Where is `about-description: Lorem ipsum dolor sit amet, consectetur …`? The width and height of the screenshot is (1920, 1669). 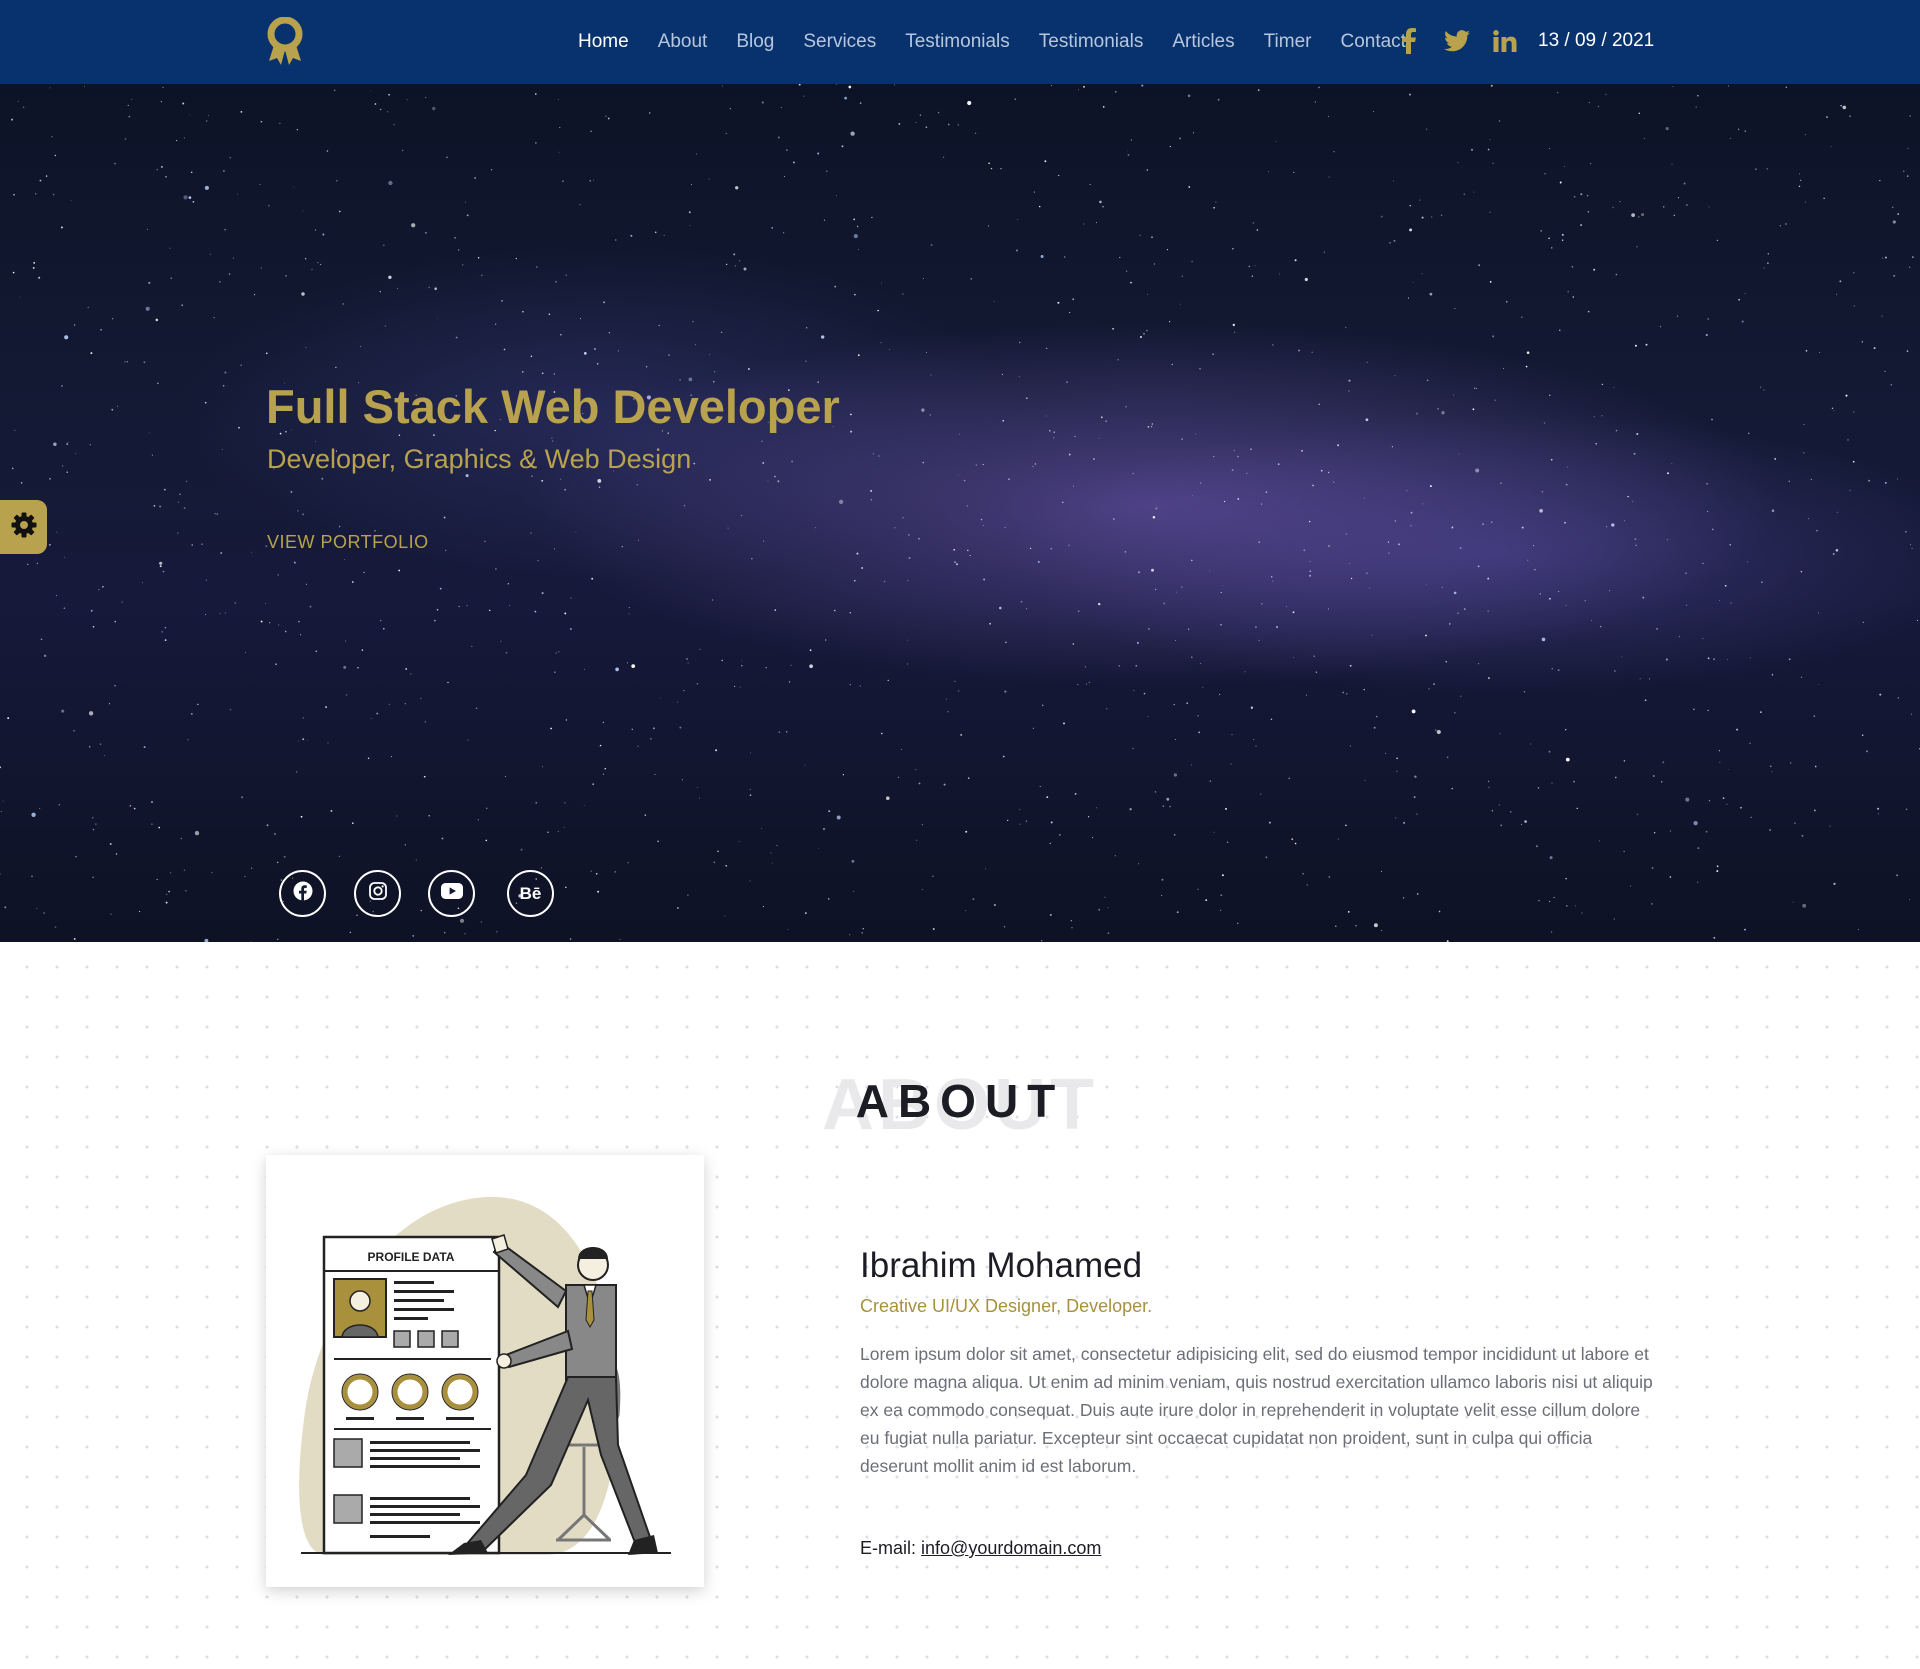 about-description: Lorem ipsum dolor sit amet, consectetur … is located at coordinates (1256, 1410).